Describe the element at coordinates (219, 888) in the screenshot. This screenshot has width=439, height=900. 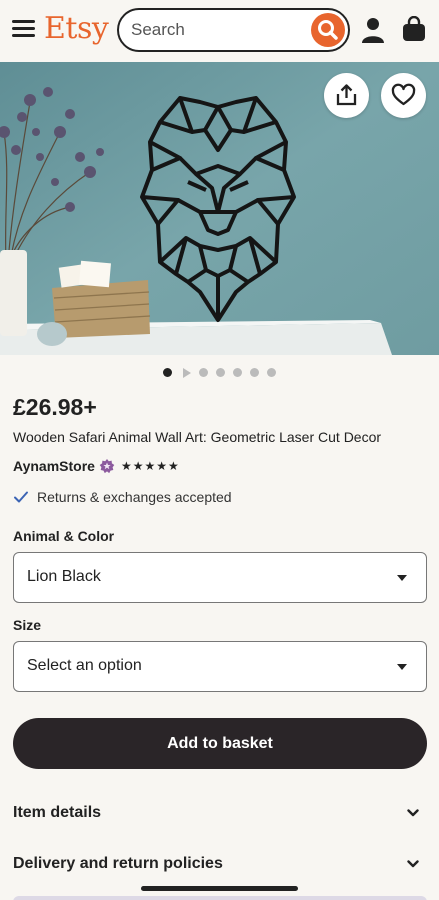
I see `home-indicator` at that location.